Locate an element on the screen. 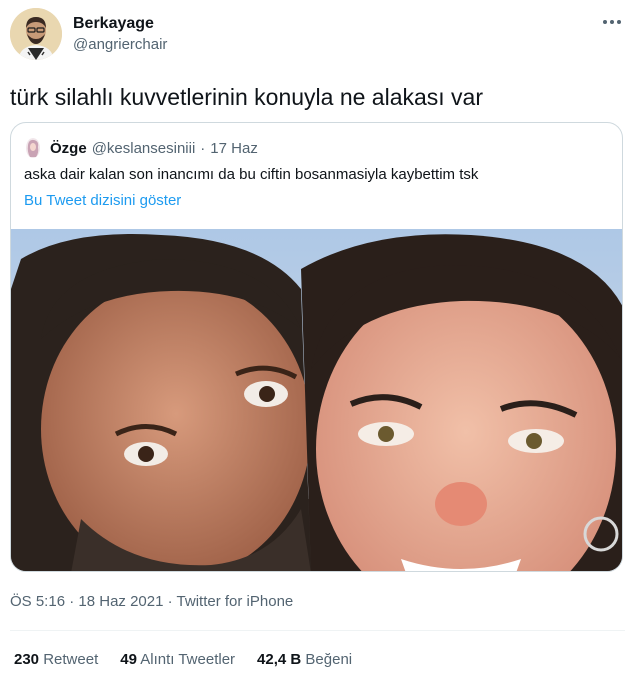 This screenshot has height=681, width=635. quotes-stat: 49 Alıntı Tweetler is located at coordinates (177, 660).